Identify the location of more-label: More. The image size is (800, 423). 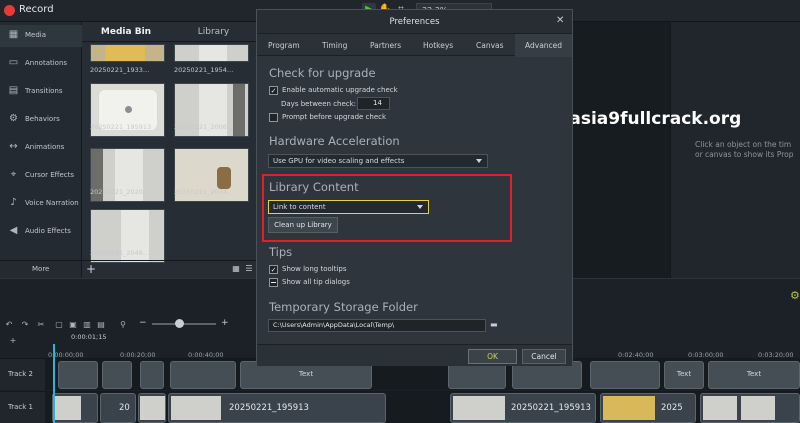
(41, 269).